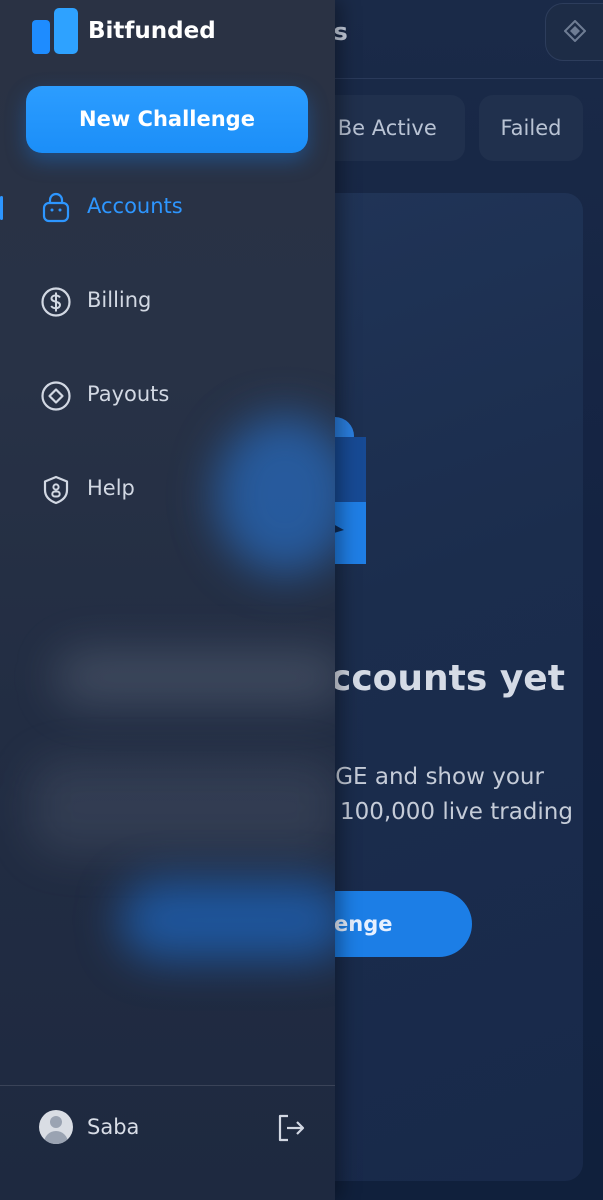  Describe the element at coordinates (152, 31) in the screenshot. I see `brand-name: Bitfunded` at that location.